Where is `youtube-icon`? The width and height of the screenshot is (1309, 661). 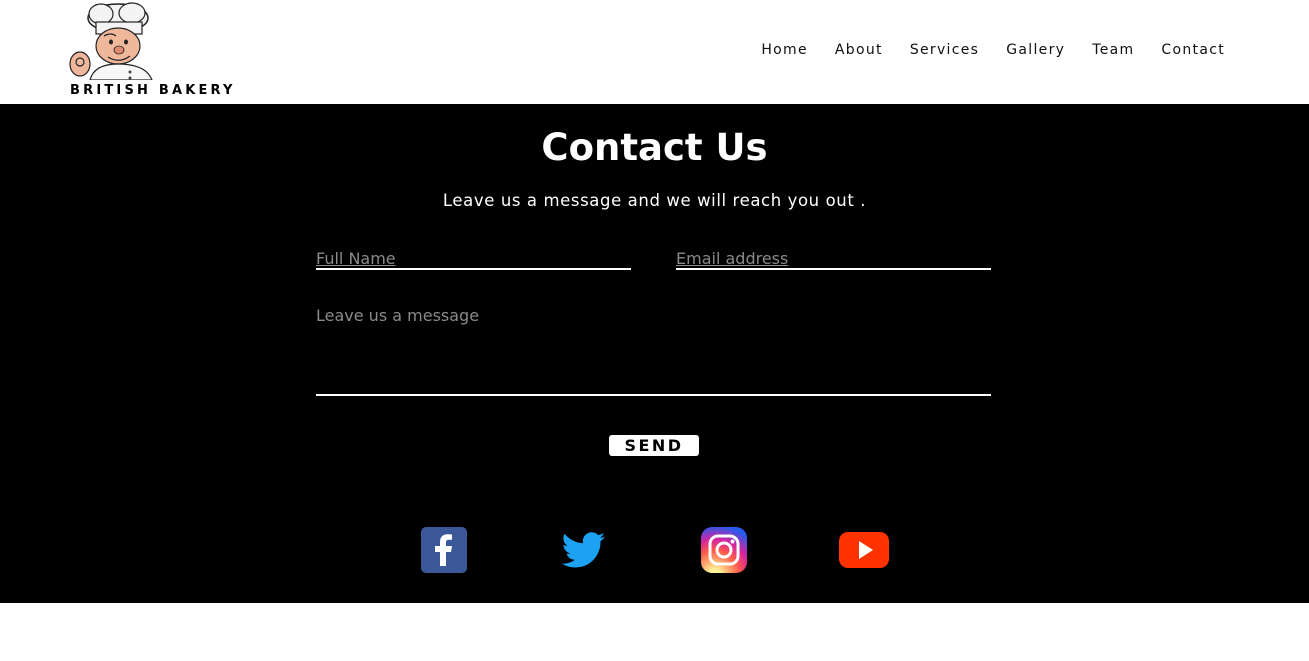
youtube-icon is located at coordinates (864, 550).